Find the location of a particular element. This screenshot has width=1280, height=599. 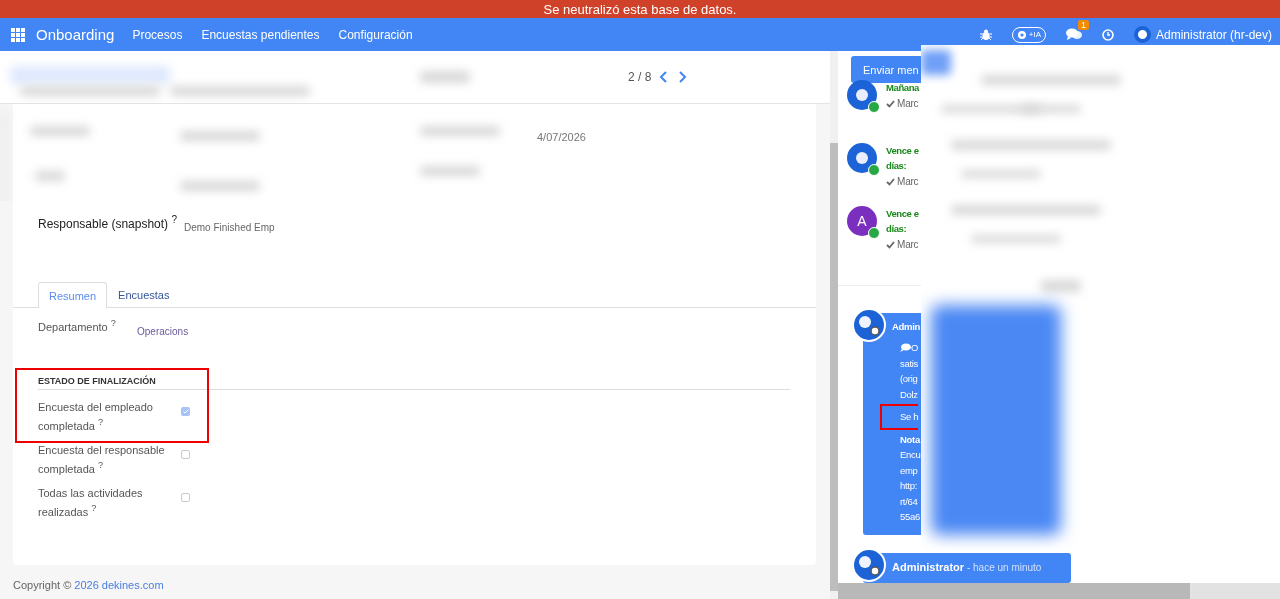

menu-item: Encuestas pendientes is located at coordinates (260, 34).